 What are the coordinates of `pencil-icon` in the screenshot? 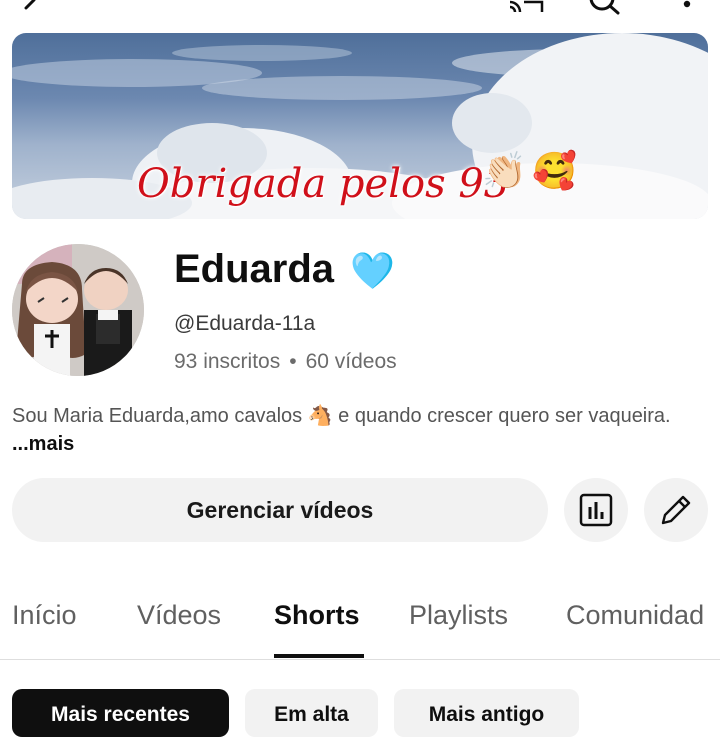 It's located at (676, 510).